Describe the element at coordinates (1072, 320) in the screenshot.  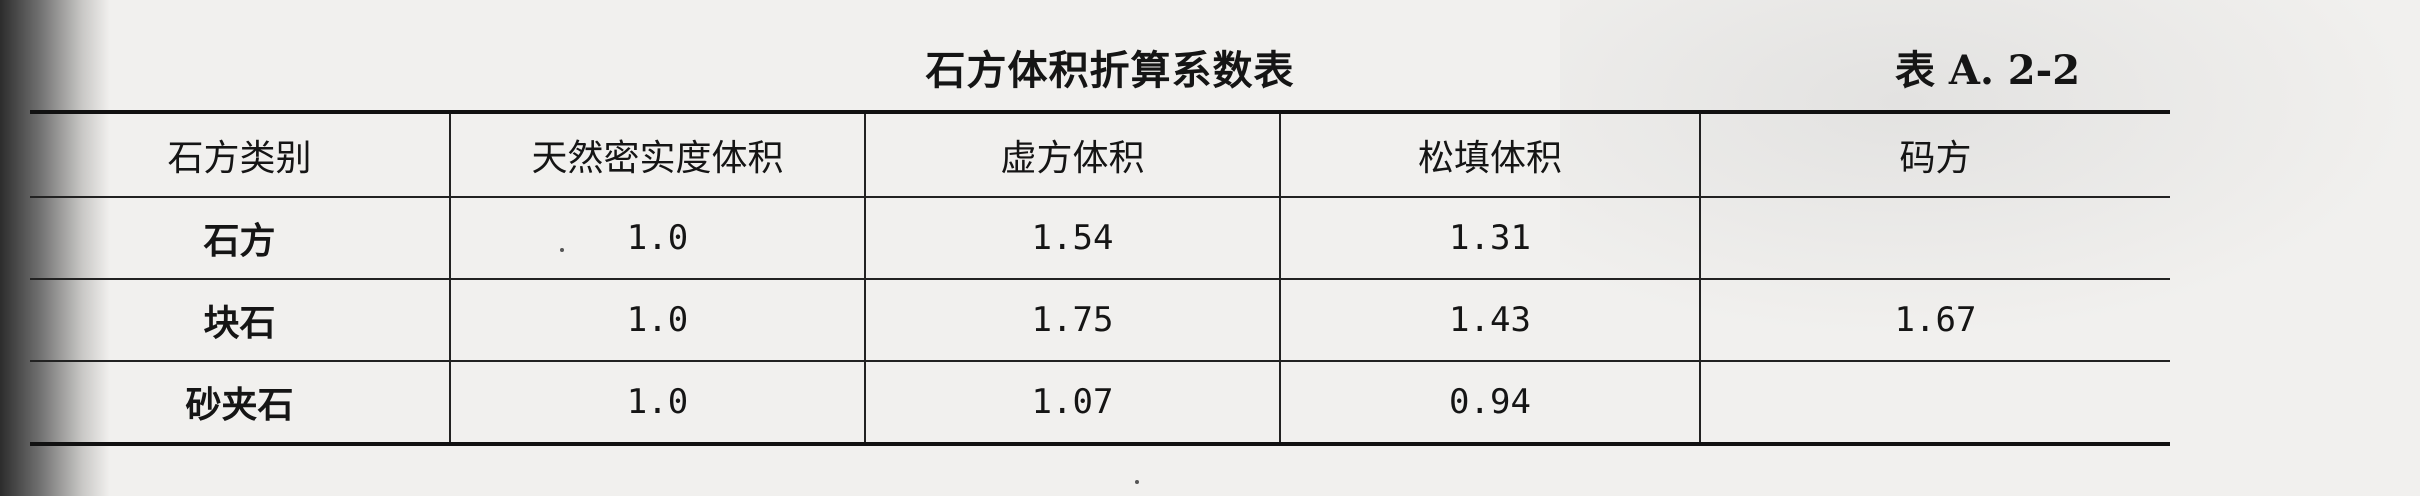
I see `loose-volume-value: 1.75` at that location.